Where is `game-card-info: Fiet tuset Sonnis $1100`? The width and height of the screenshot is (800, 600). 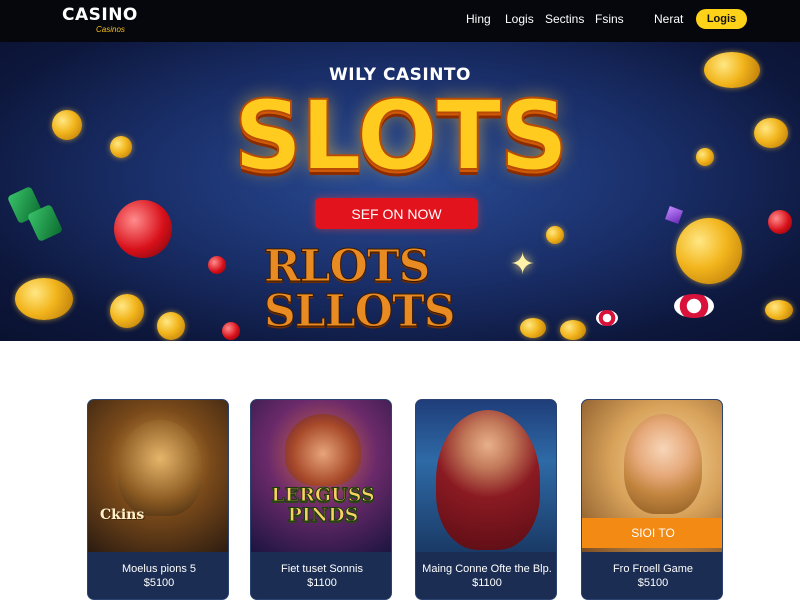 game-card-info: Fiet tuset Sonnis $1100 is located at coordinates (321, 575).